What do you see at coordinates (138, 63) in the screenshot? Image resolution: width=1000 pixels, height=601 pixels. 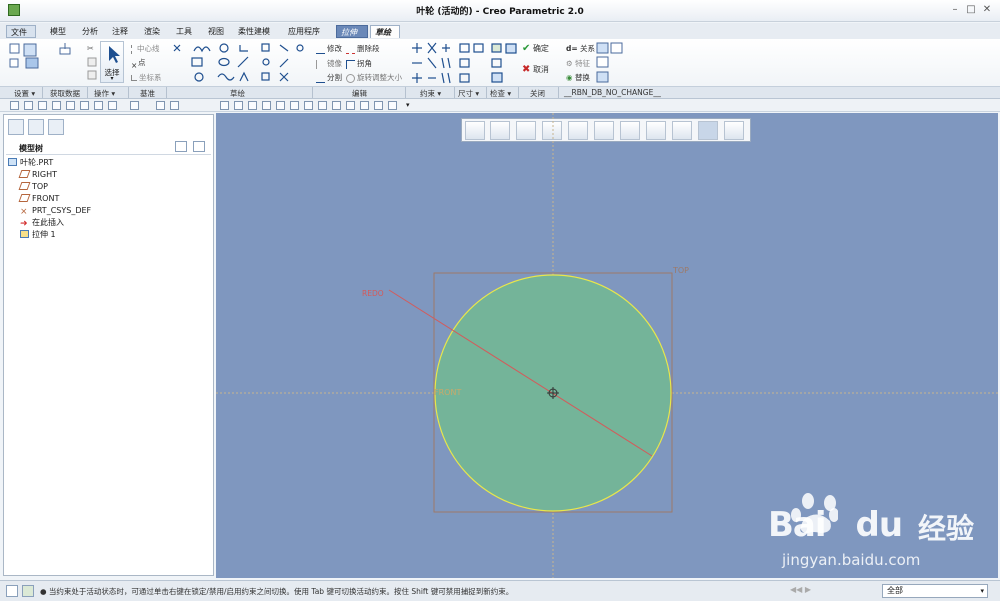 I see `point-tool: ×点` at bounding box center [138, 63].